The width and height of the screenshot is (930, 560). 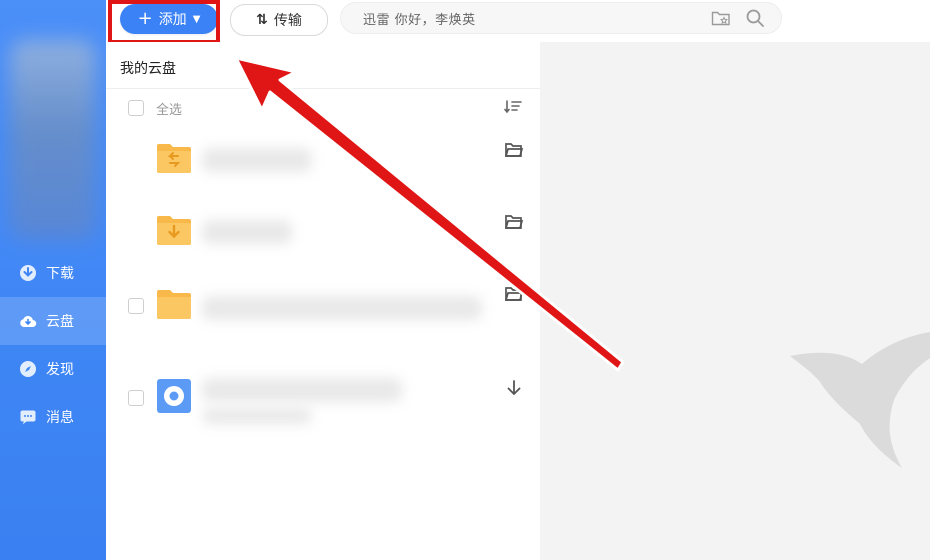 What do you see at coordinates (174, 230) in the screenshot?
I see `download-folder-icon` at bounding box center [174, 230].